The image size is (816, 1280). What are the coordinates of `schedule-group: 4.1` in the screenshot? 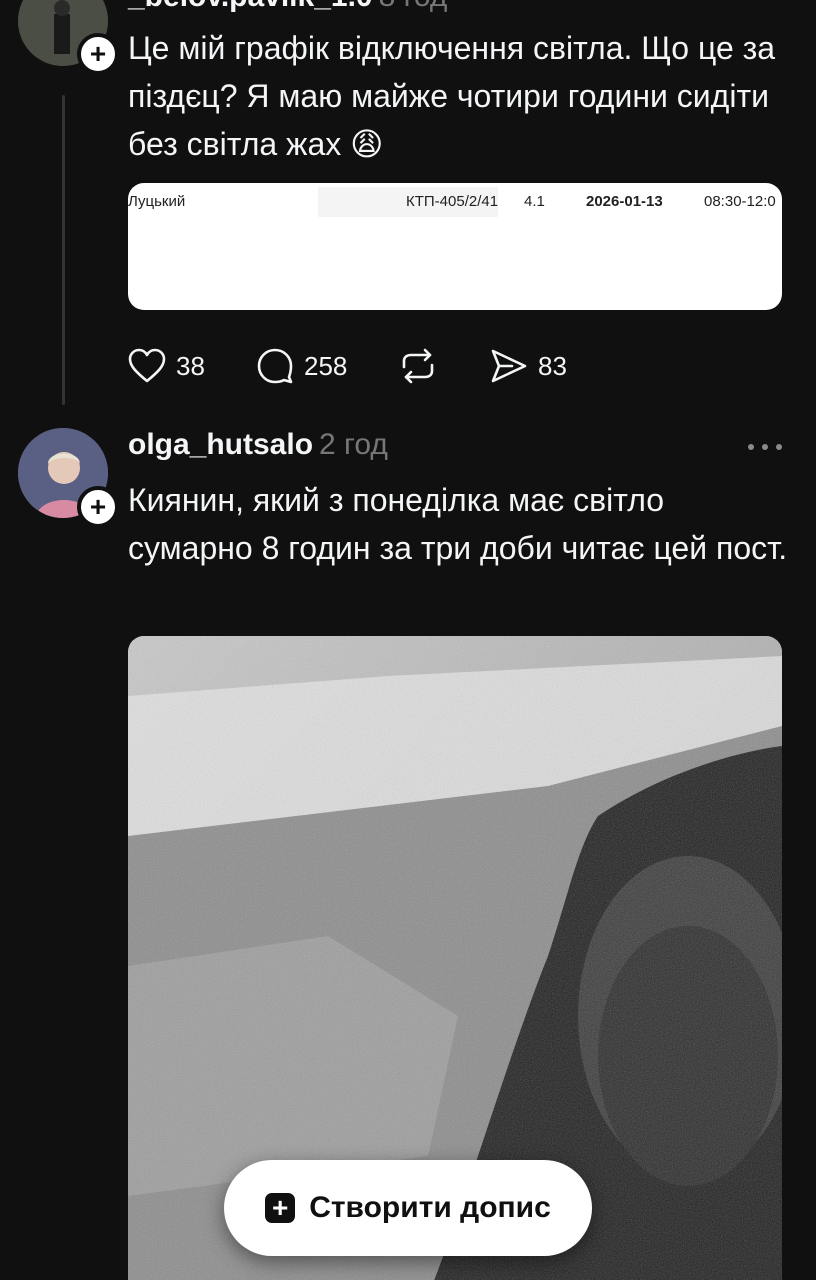 It's located at (534, 201).